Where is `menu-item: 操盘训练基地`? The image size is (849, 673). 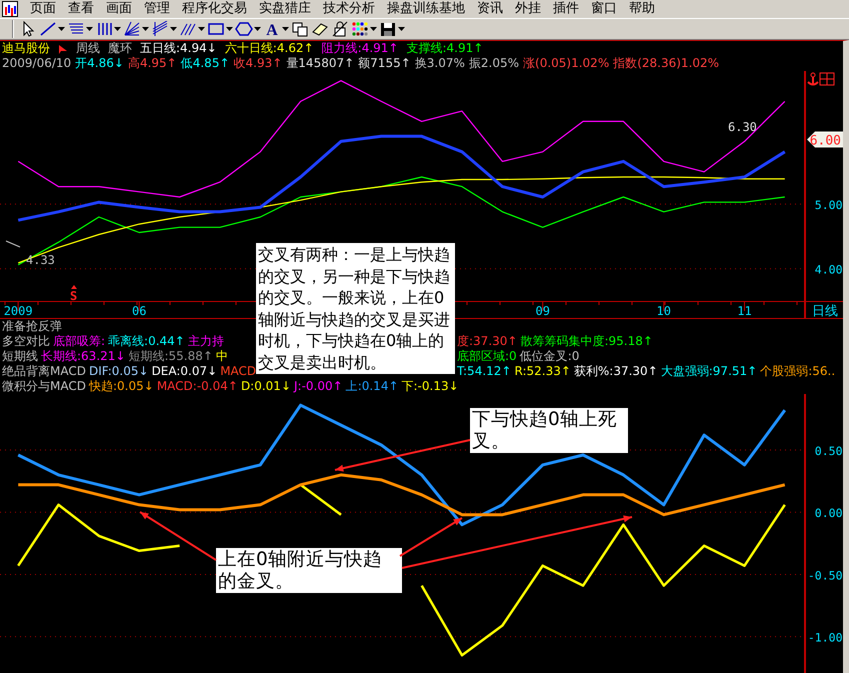 menu-item: 操盘训练基地 is located at coordinates (426, 9).